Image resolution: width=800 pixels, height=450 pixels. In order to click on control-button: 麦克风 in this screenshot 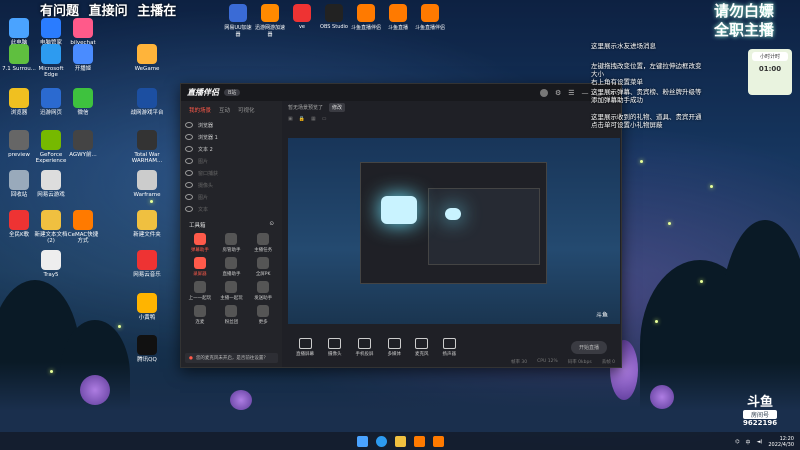, I will do `click(422, 347)`.